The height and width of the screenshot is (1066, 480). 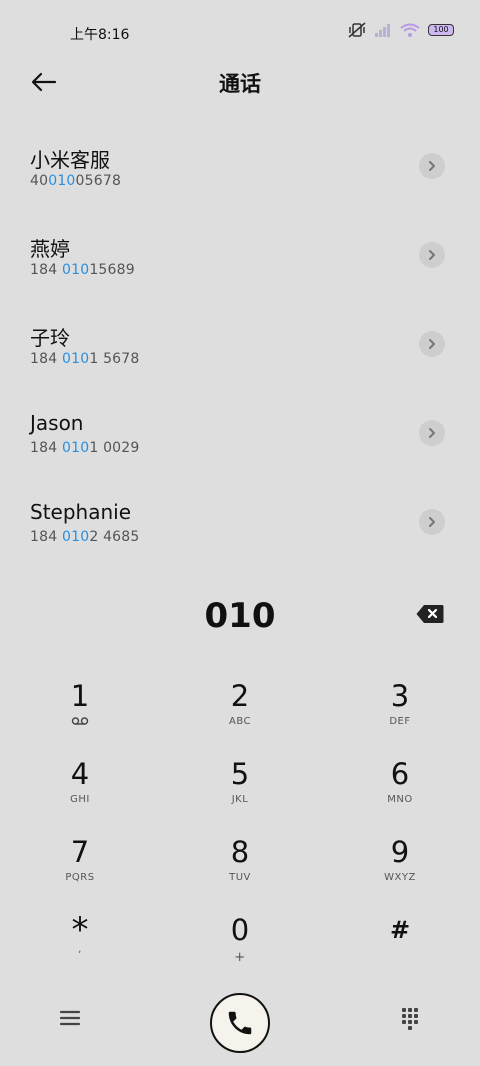 What do you see at coordinates (240, 957) in the screenshot?
I see `key-letters: +` at bounding box center [240, 957].